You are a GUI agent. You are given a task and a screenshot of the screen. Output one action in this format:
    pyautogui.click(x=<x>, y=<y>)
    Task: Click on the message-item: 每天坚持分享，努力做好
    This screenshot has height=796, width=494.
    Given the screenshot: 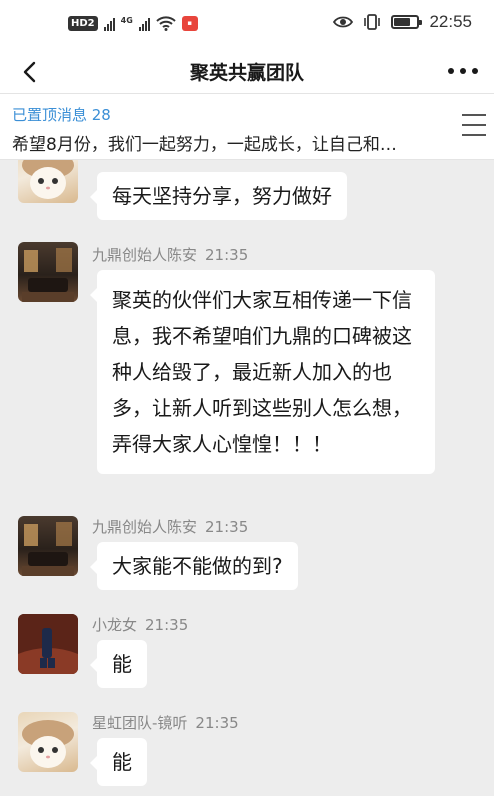 What is the action you would take?
    pyautogui.click(x=247, y=195)
    